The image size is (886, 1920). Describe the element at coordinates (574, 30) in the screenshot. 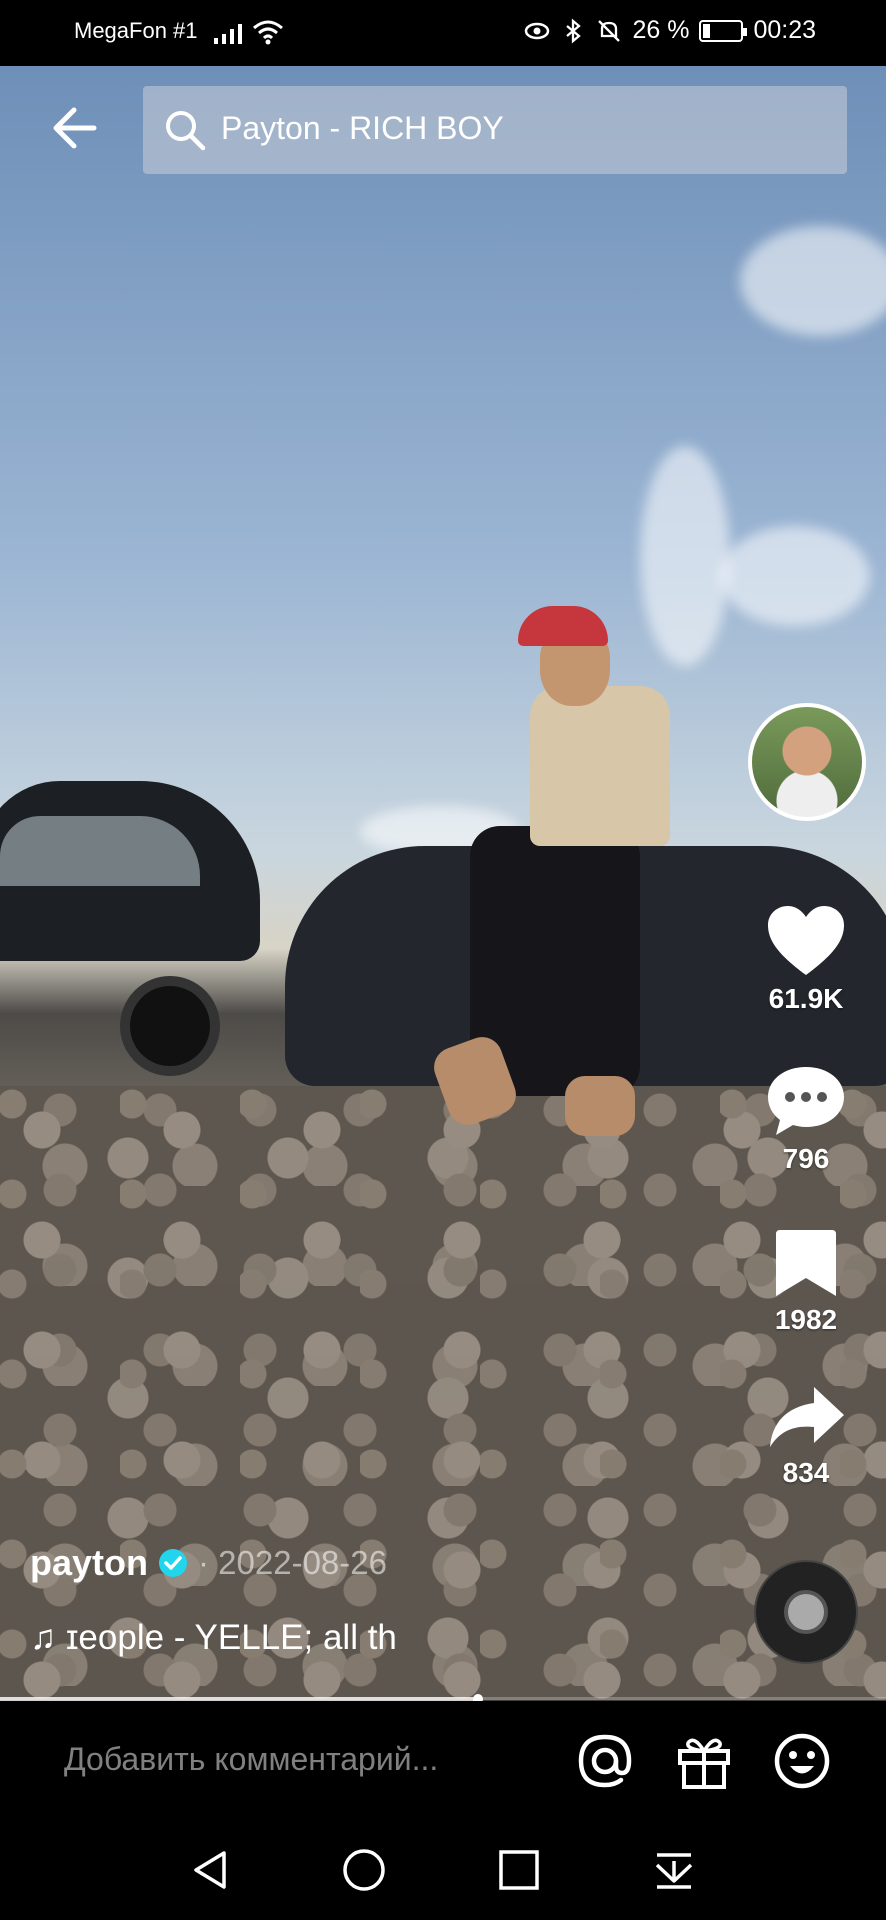

I see `bluetooth-icon` at that location.